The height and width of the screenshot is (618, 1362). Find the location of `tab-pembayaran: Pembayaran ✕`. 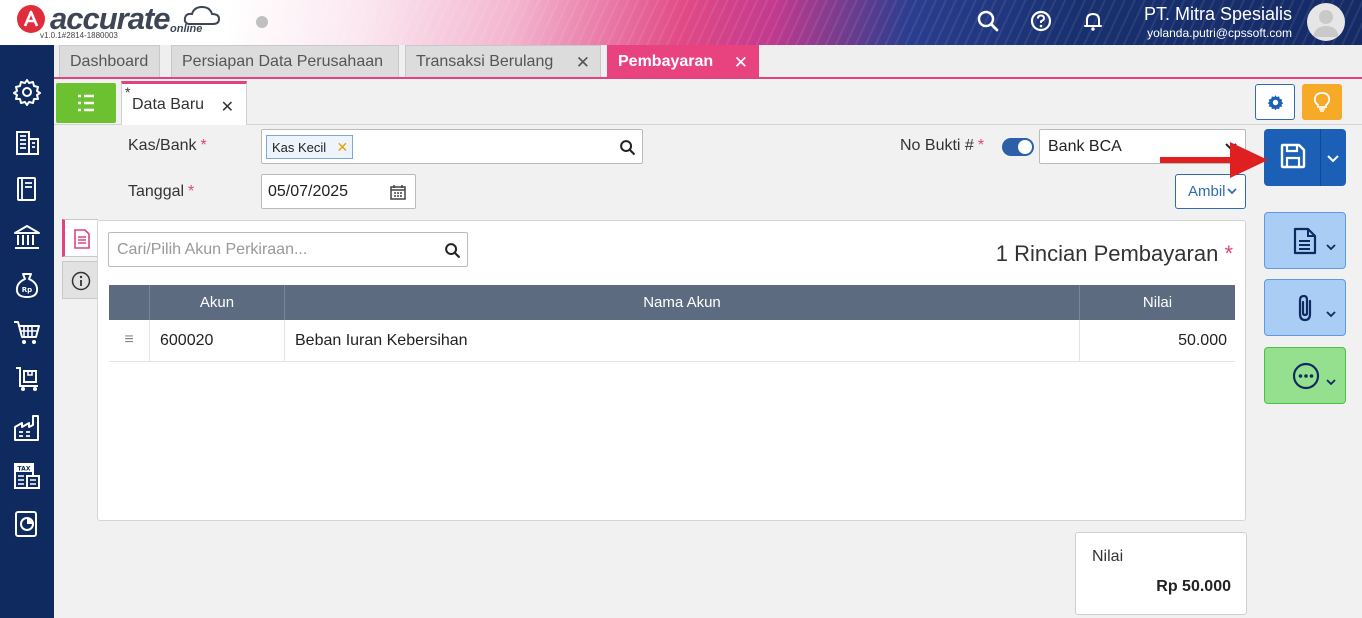

tab-pembayaran: Pembayaran ✕ is located at coordinates (683, 61).